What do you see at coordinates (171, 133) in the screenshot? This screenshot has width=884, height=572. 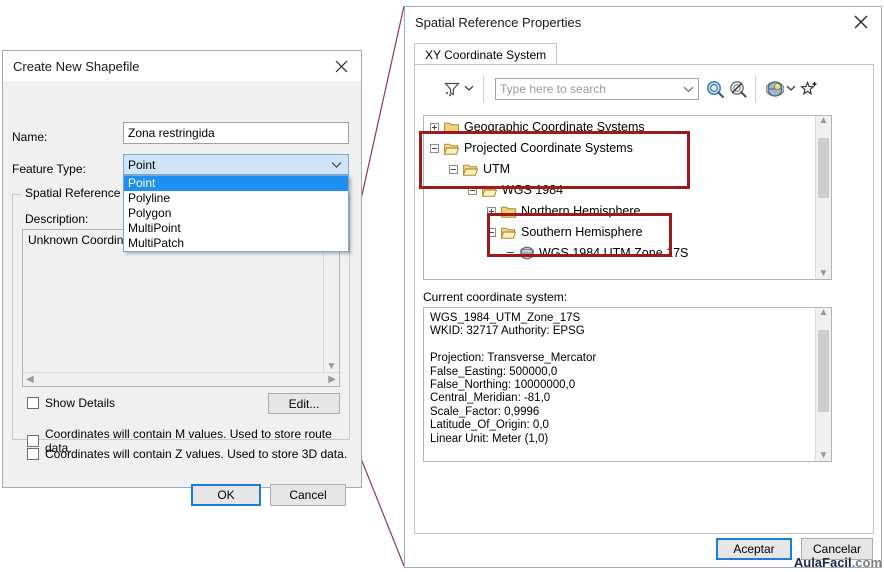 I see `name-input-value: Zona restringida` at bounding box center [171, 133].